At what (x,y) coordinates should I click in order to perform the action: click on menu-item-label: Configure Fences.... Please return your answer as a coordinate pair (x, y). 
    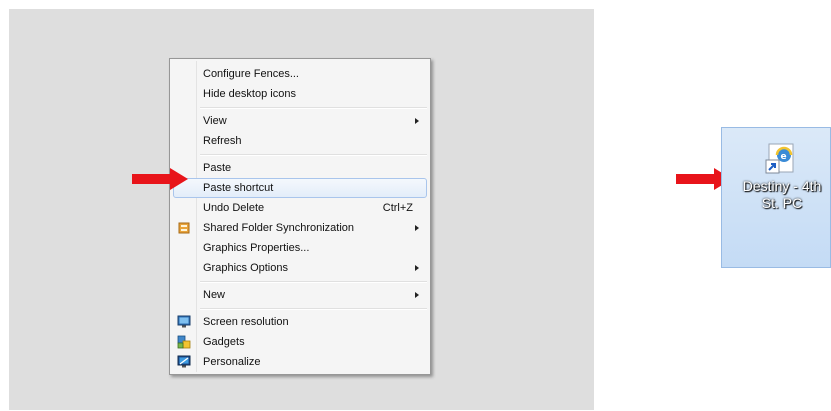
    Looking at the image, I should click on (251, 74).